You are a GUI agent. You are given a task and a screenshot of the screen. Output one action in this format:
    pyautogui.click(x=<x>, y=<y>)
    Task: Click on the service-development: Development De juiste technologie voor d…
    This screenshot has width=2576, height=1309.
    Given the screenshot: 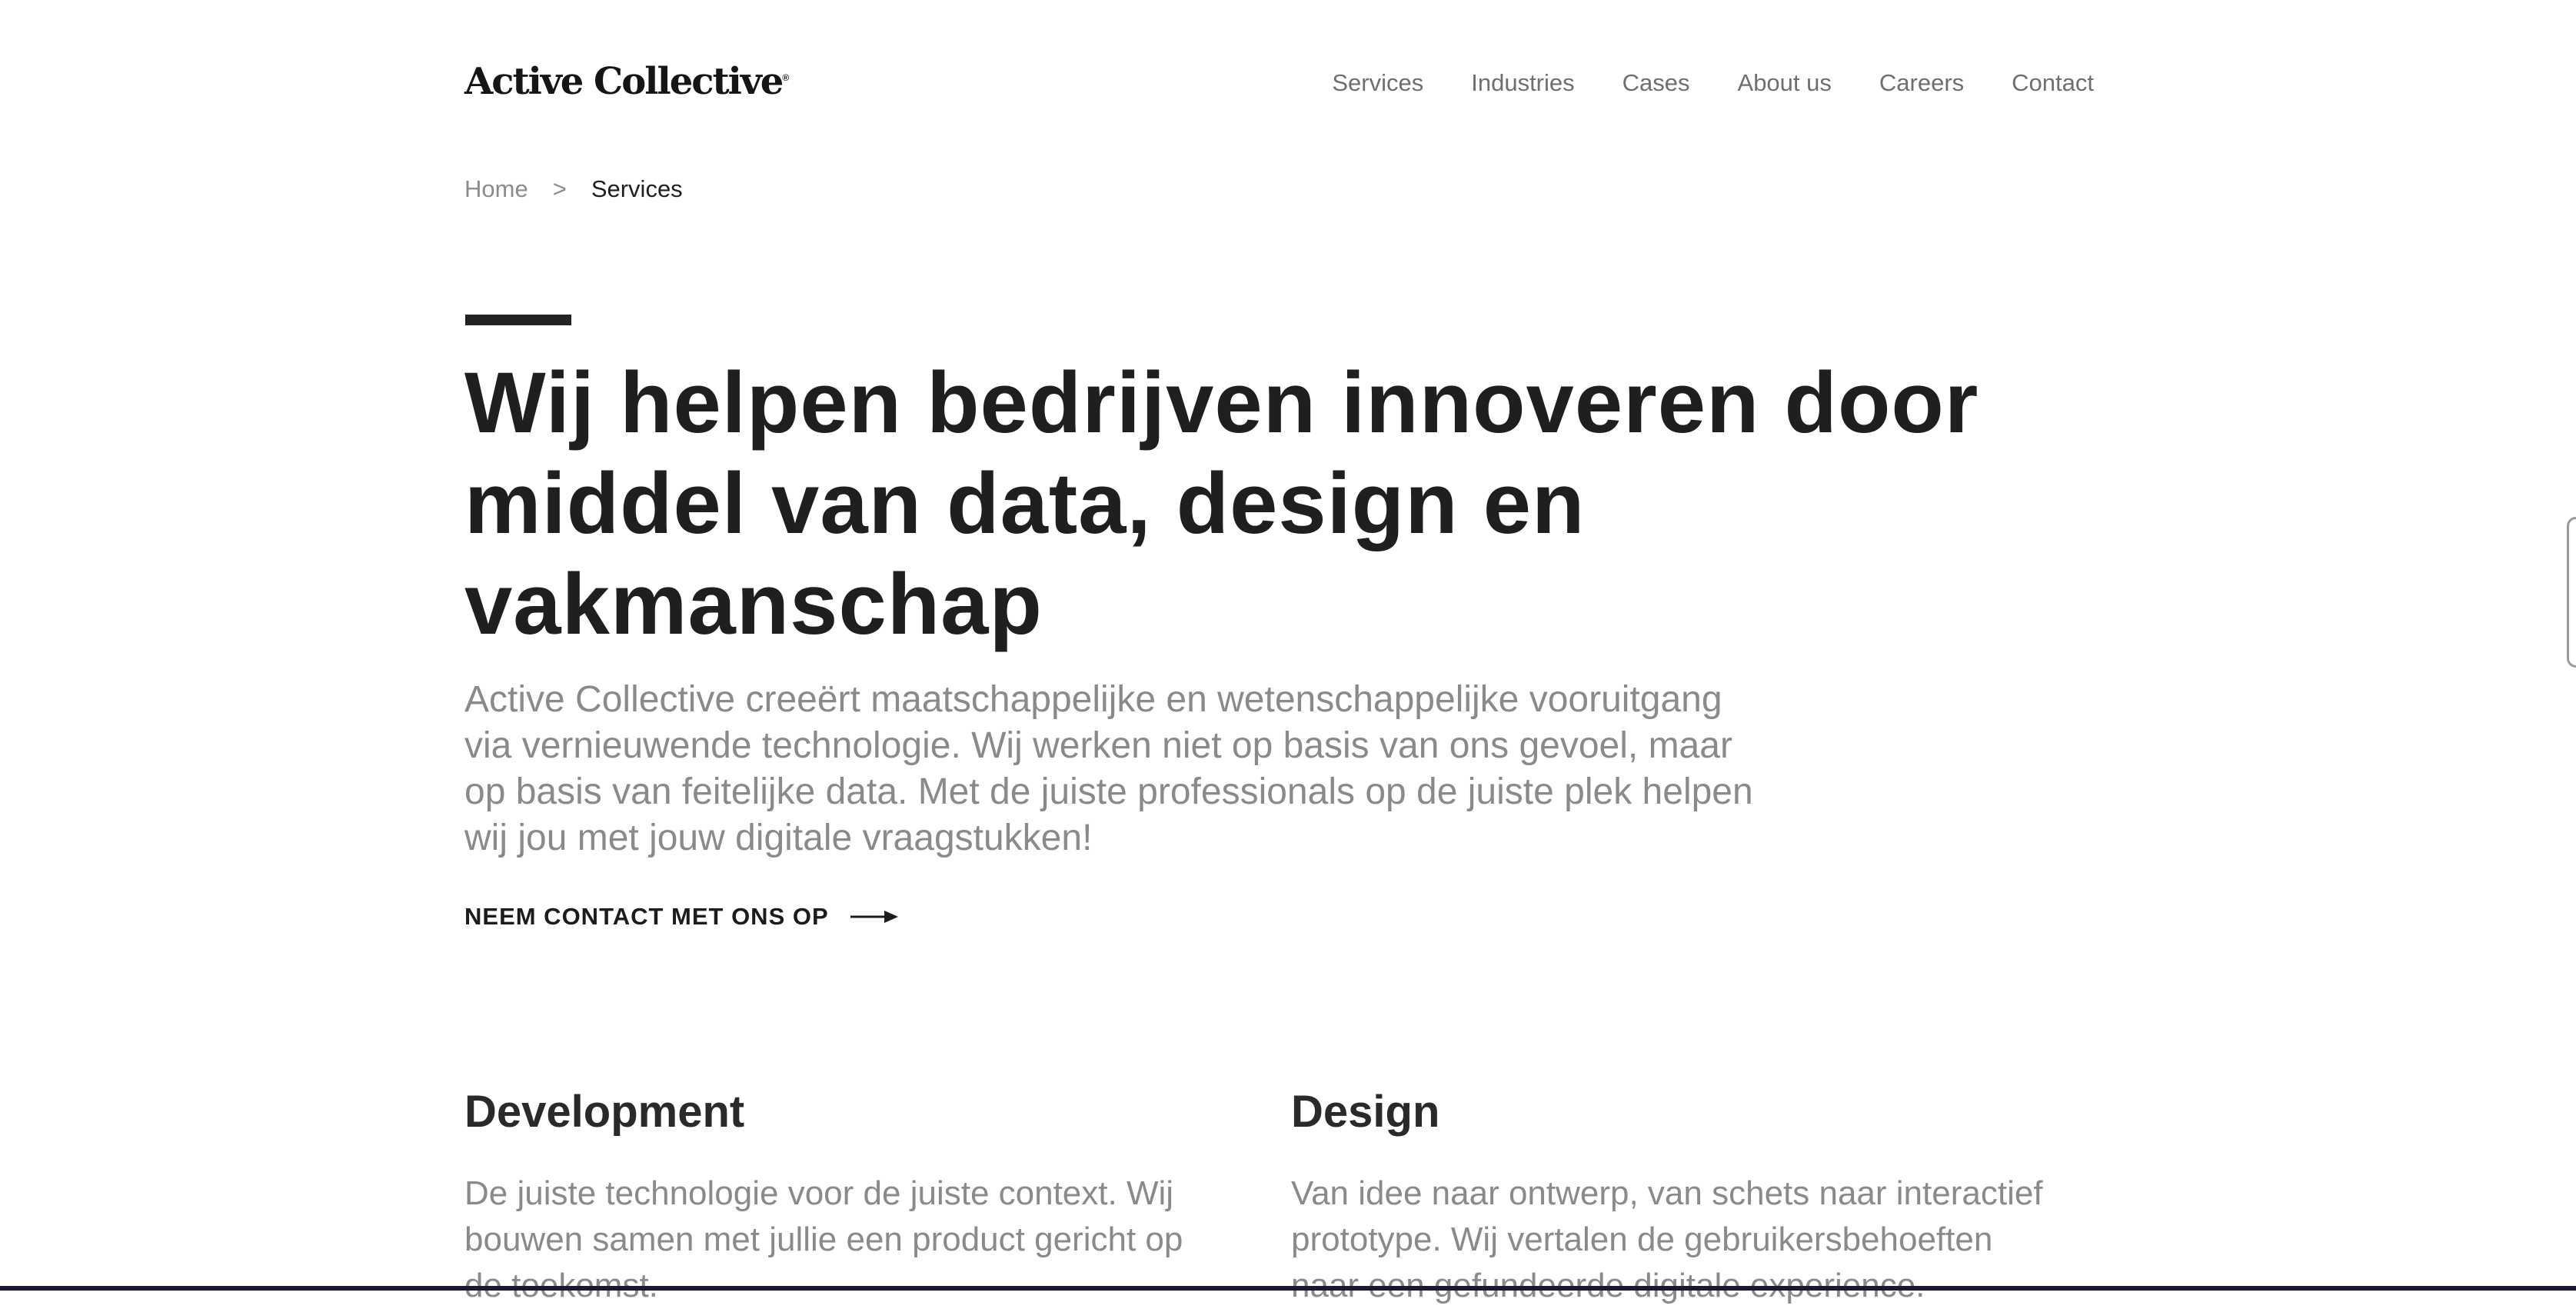 What is the action you would take?
    pyautogui.click(x=848, y=1196)
    